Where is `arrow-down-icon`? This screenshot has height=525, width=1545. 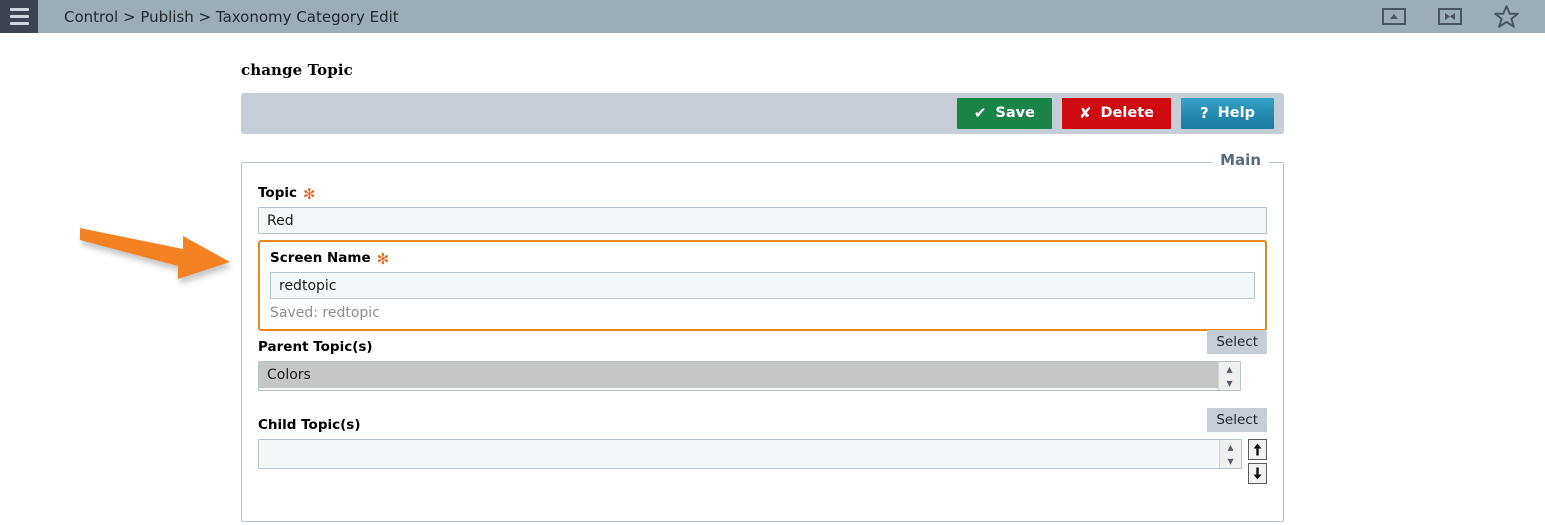 arrow-down-icon is located at coordinates (1257, 473).